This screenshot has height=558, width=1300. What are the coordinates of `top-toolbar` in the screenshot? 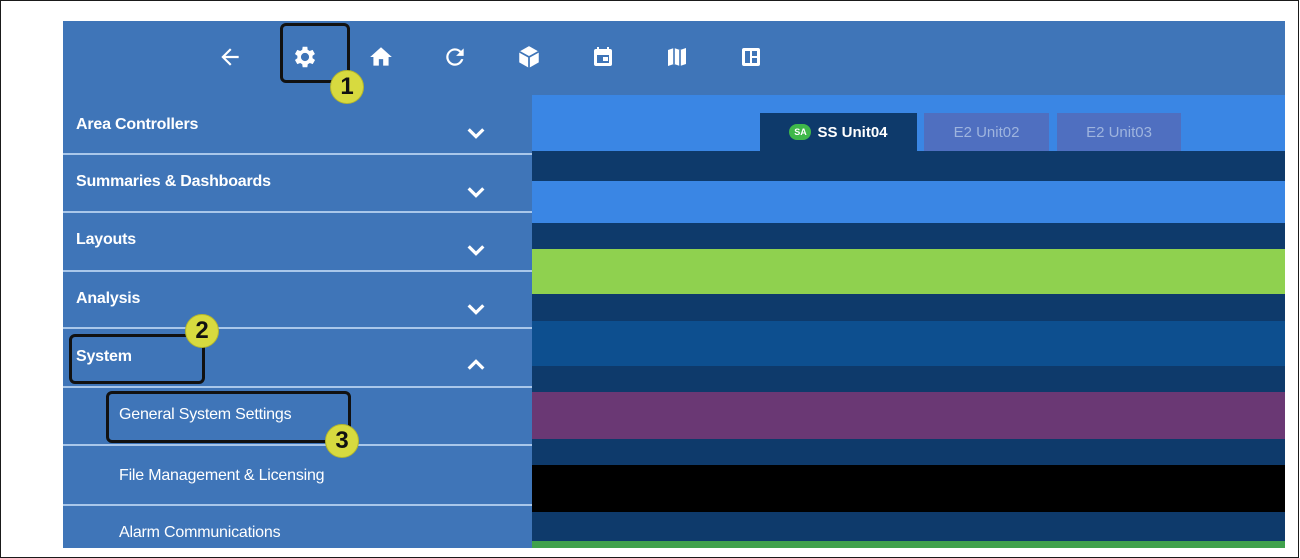 It's located at (674, 58).